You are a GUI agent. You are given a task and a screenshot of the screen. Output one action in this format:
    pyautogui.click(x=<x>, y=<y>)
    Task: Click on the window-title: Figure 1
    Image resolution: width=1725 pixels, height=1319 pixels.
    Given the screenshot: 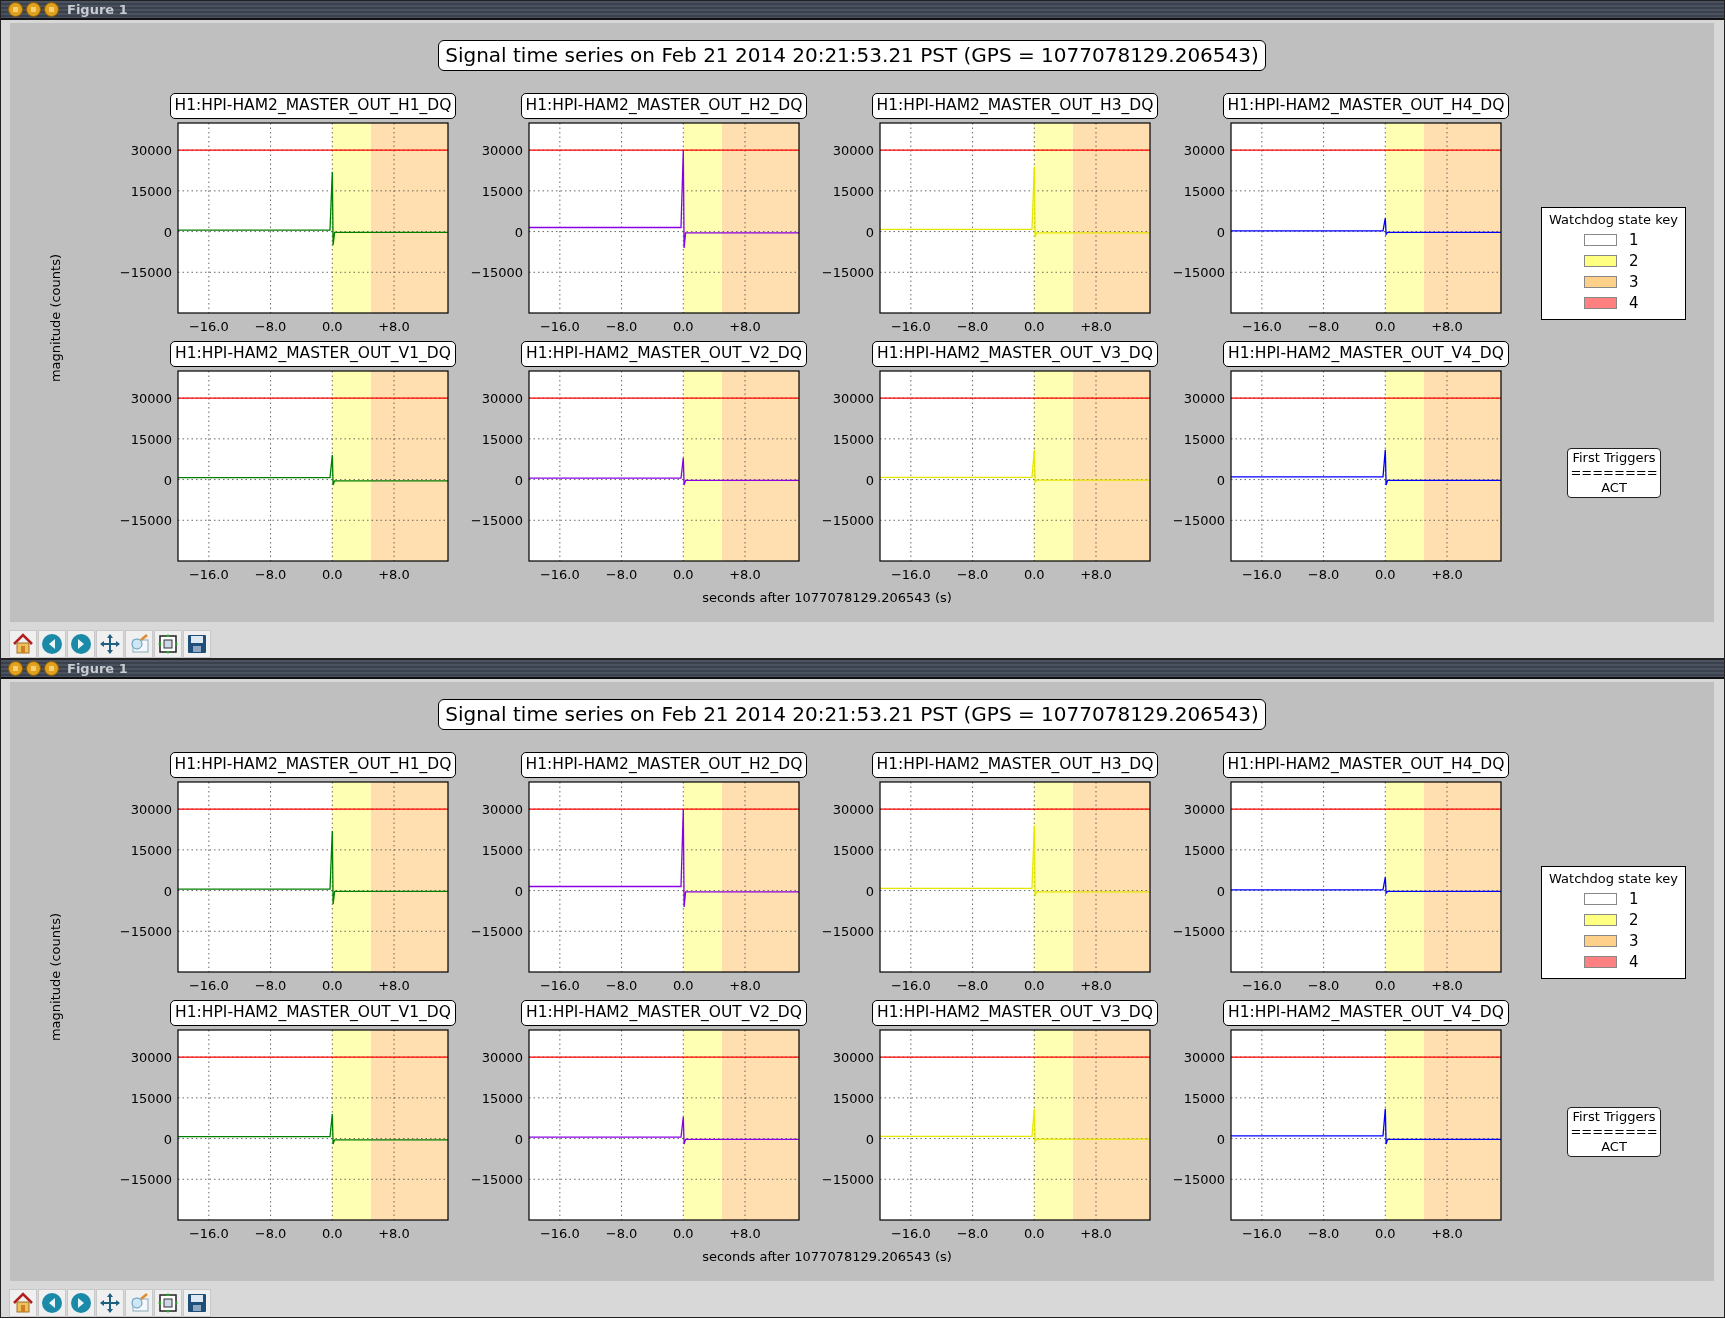 What is the action you would take?
    pyautogui.click(x=97, y=9)
    